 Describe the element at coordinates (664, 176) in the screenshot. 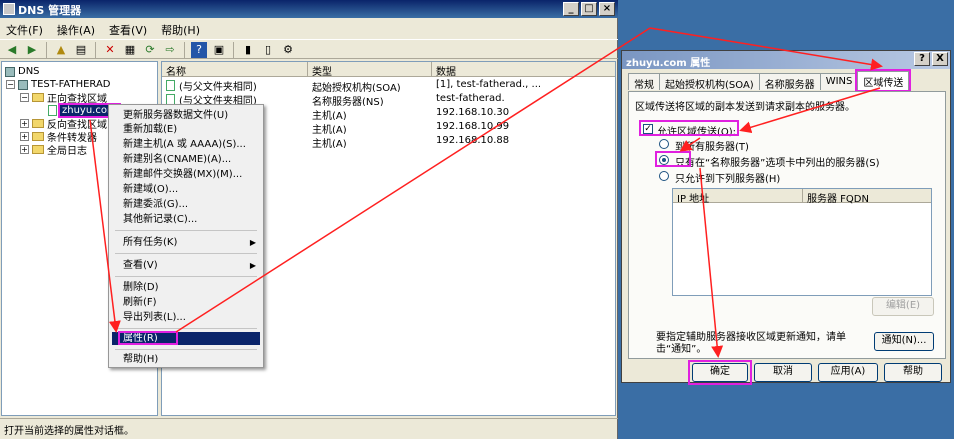

I see `radio-listed-servers` at that location.